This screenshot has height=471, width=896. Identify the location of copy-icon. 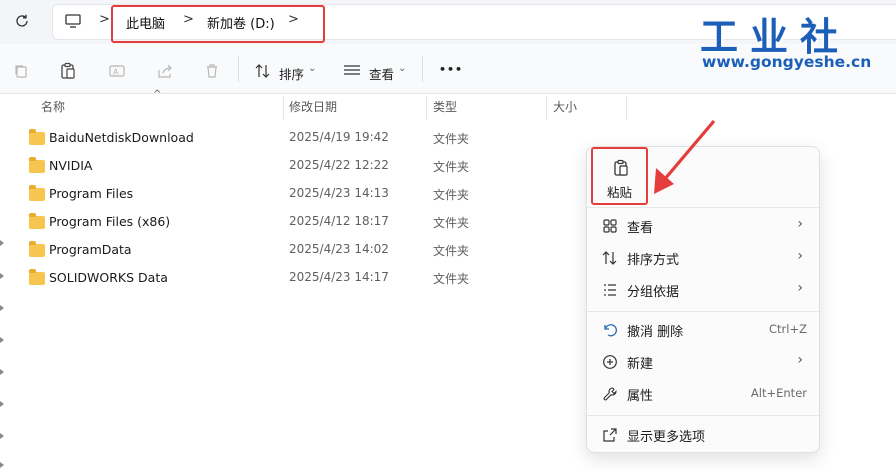
(21, 71).